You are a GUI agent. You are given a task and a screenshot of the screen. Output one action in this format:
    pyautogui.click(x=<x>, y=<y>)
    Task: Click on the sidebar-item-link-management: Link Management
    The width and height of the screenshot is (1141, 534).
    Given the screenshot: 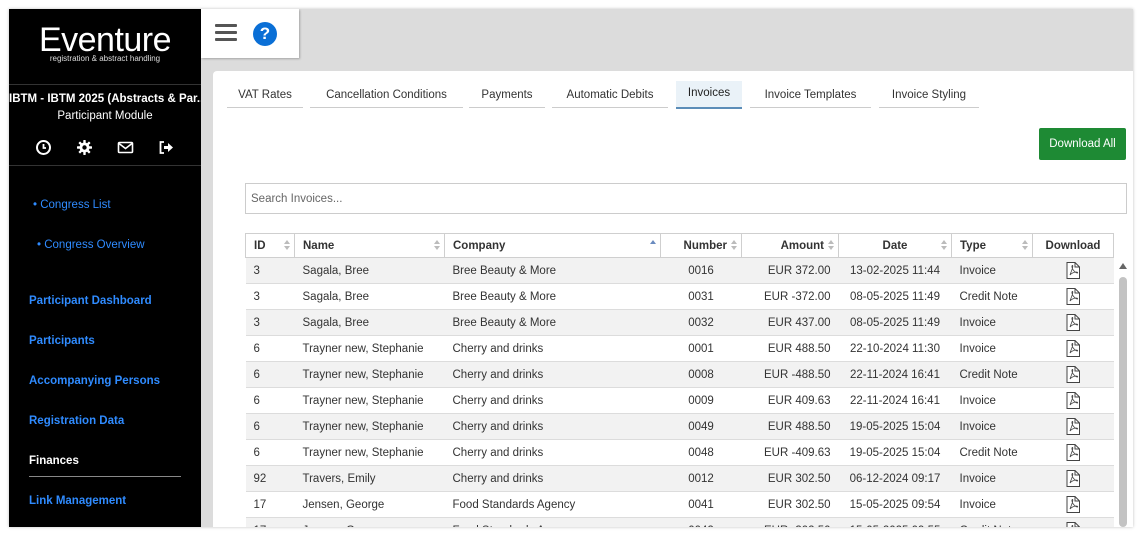 What is the action you would take?
    pyautogui.click(x=77, y=501)
    